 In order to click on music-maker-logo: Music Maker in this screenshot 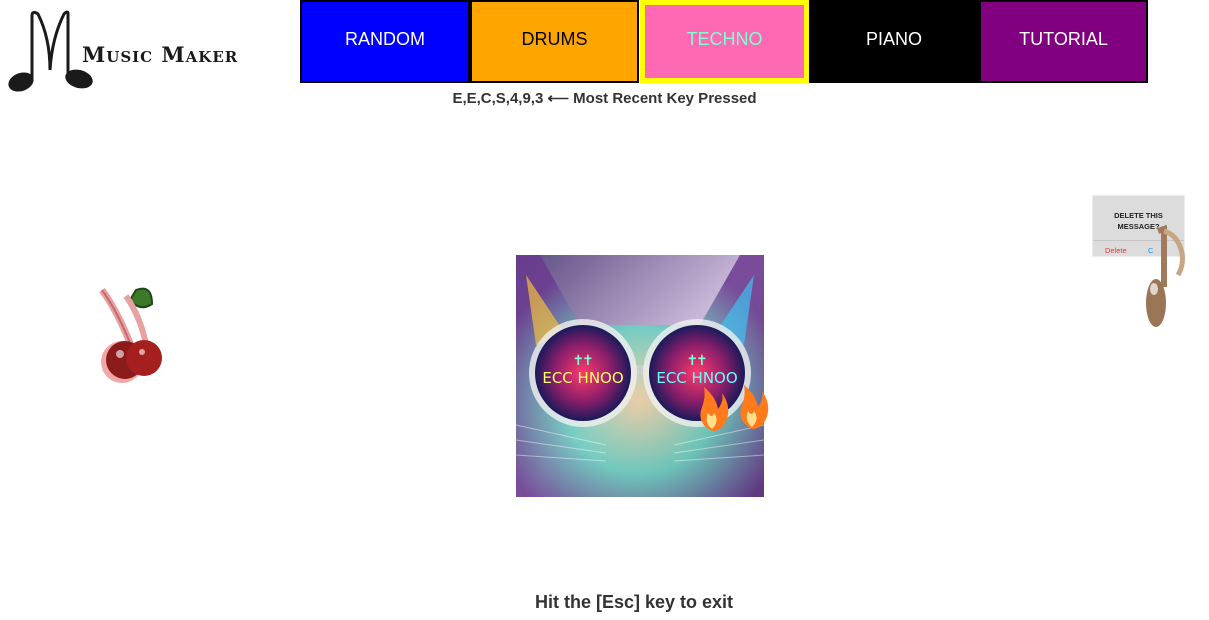, I will do `click(121, 52)`.